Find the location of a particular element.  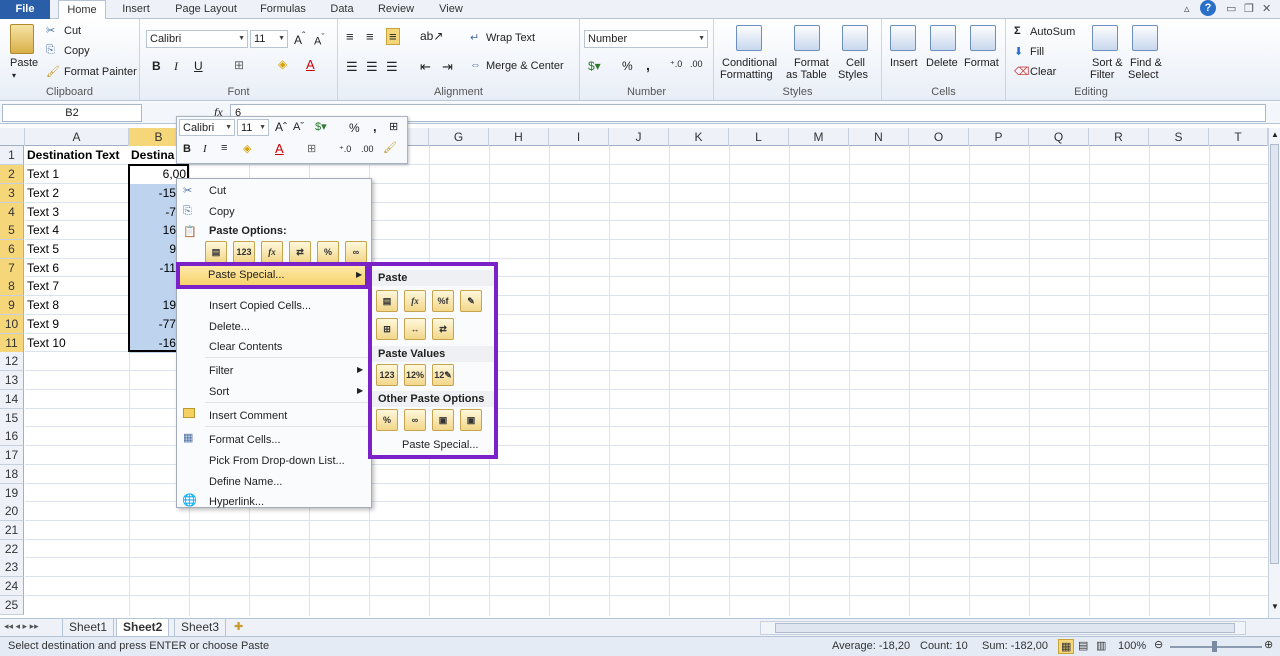

find-label: Find & is located at coordinates (1146, 63).